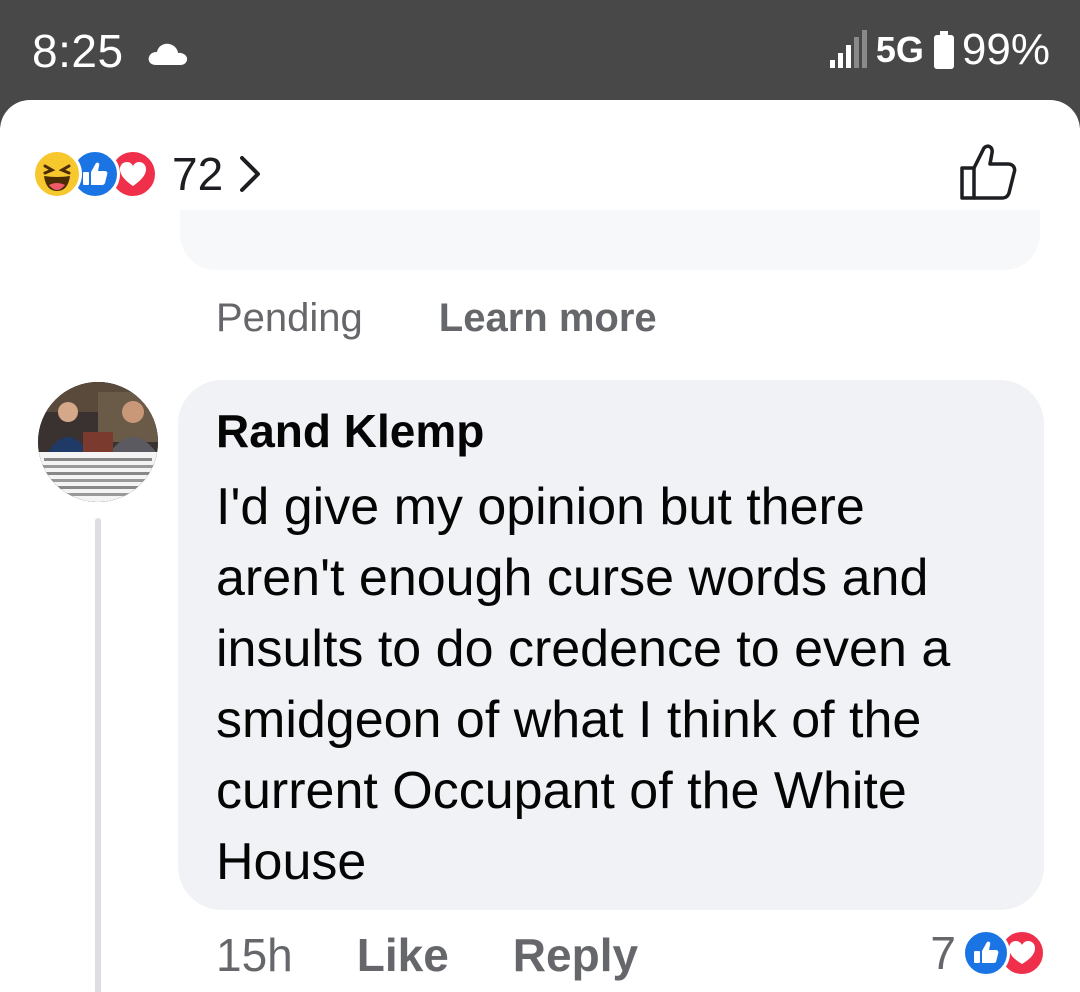 The height and width of the screenshot is (992, 1080). What do you see at coordinates (289, 318) in the screenshot?
I see `pending-label: Pending` at bounding box center [289, 318].